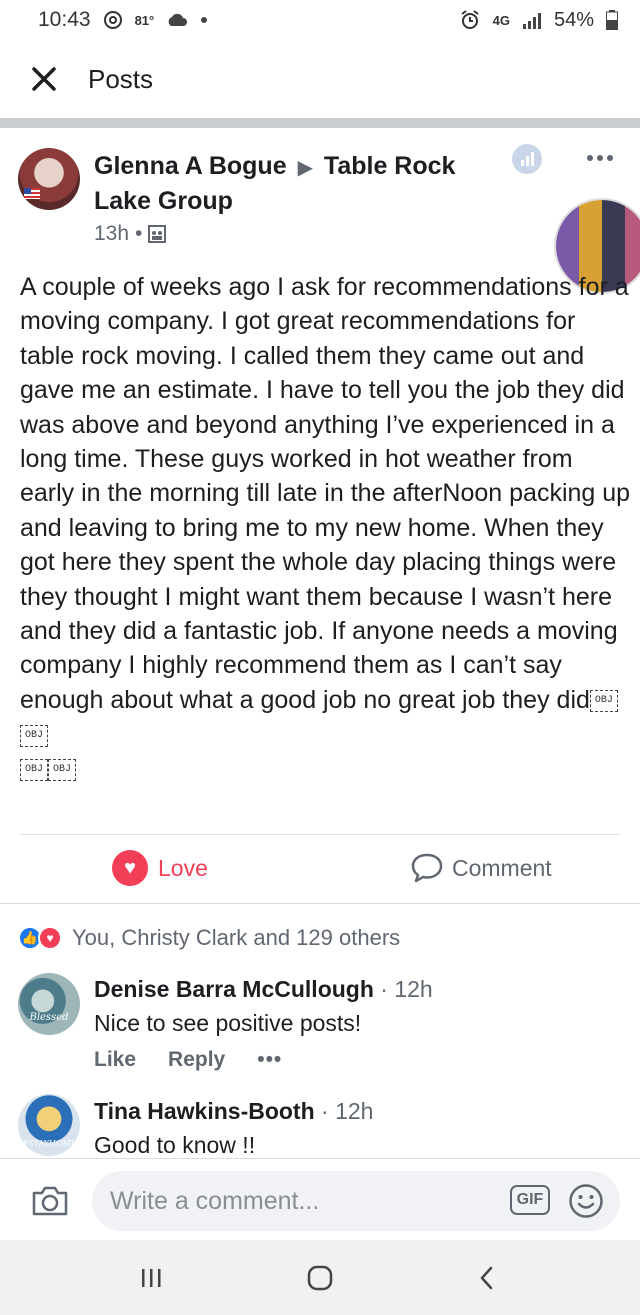 This screenshot has height=1315, width=640. Describe the element at coordinates (234, 989) in the screenshot. I see `commenter-name: Denise Barra McCullough` at that location.